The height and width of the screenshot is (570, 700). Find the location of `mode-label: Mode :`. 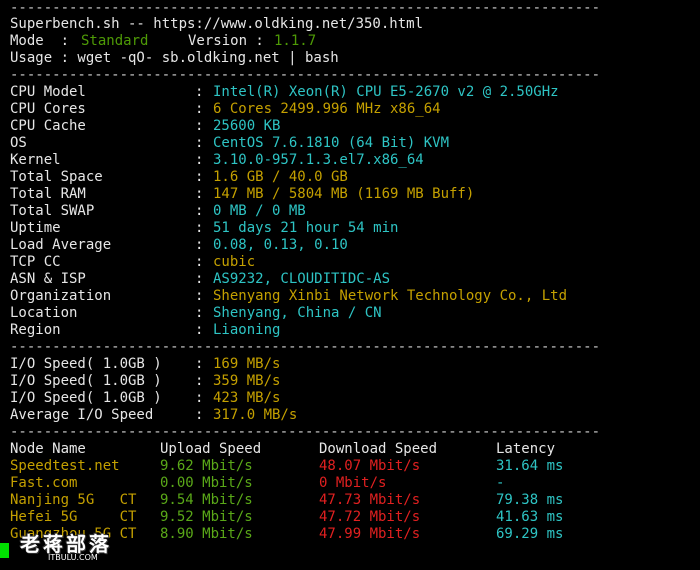

mode-label: Mode : is located at coordinates (44, 41).